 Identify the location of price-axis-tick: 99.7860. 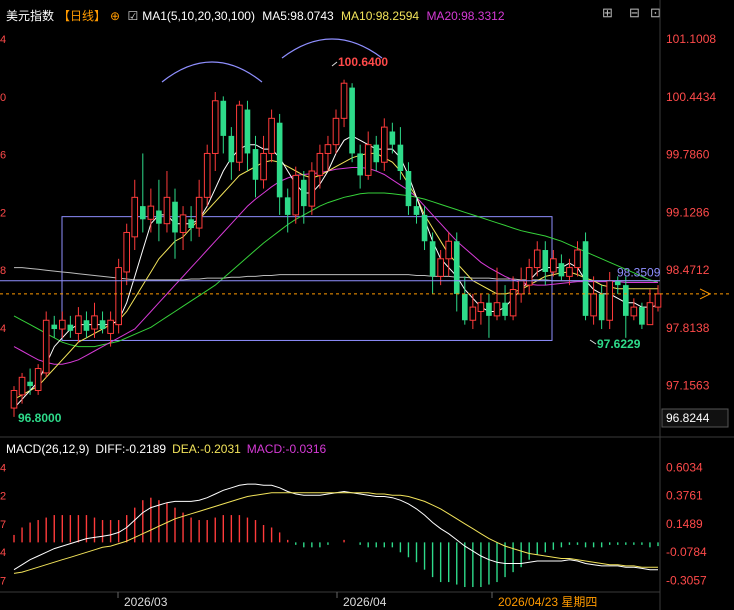
(688, 155).